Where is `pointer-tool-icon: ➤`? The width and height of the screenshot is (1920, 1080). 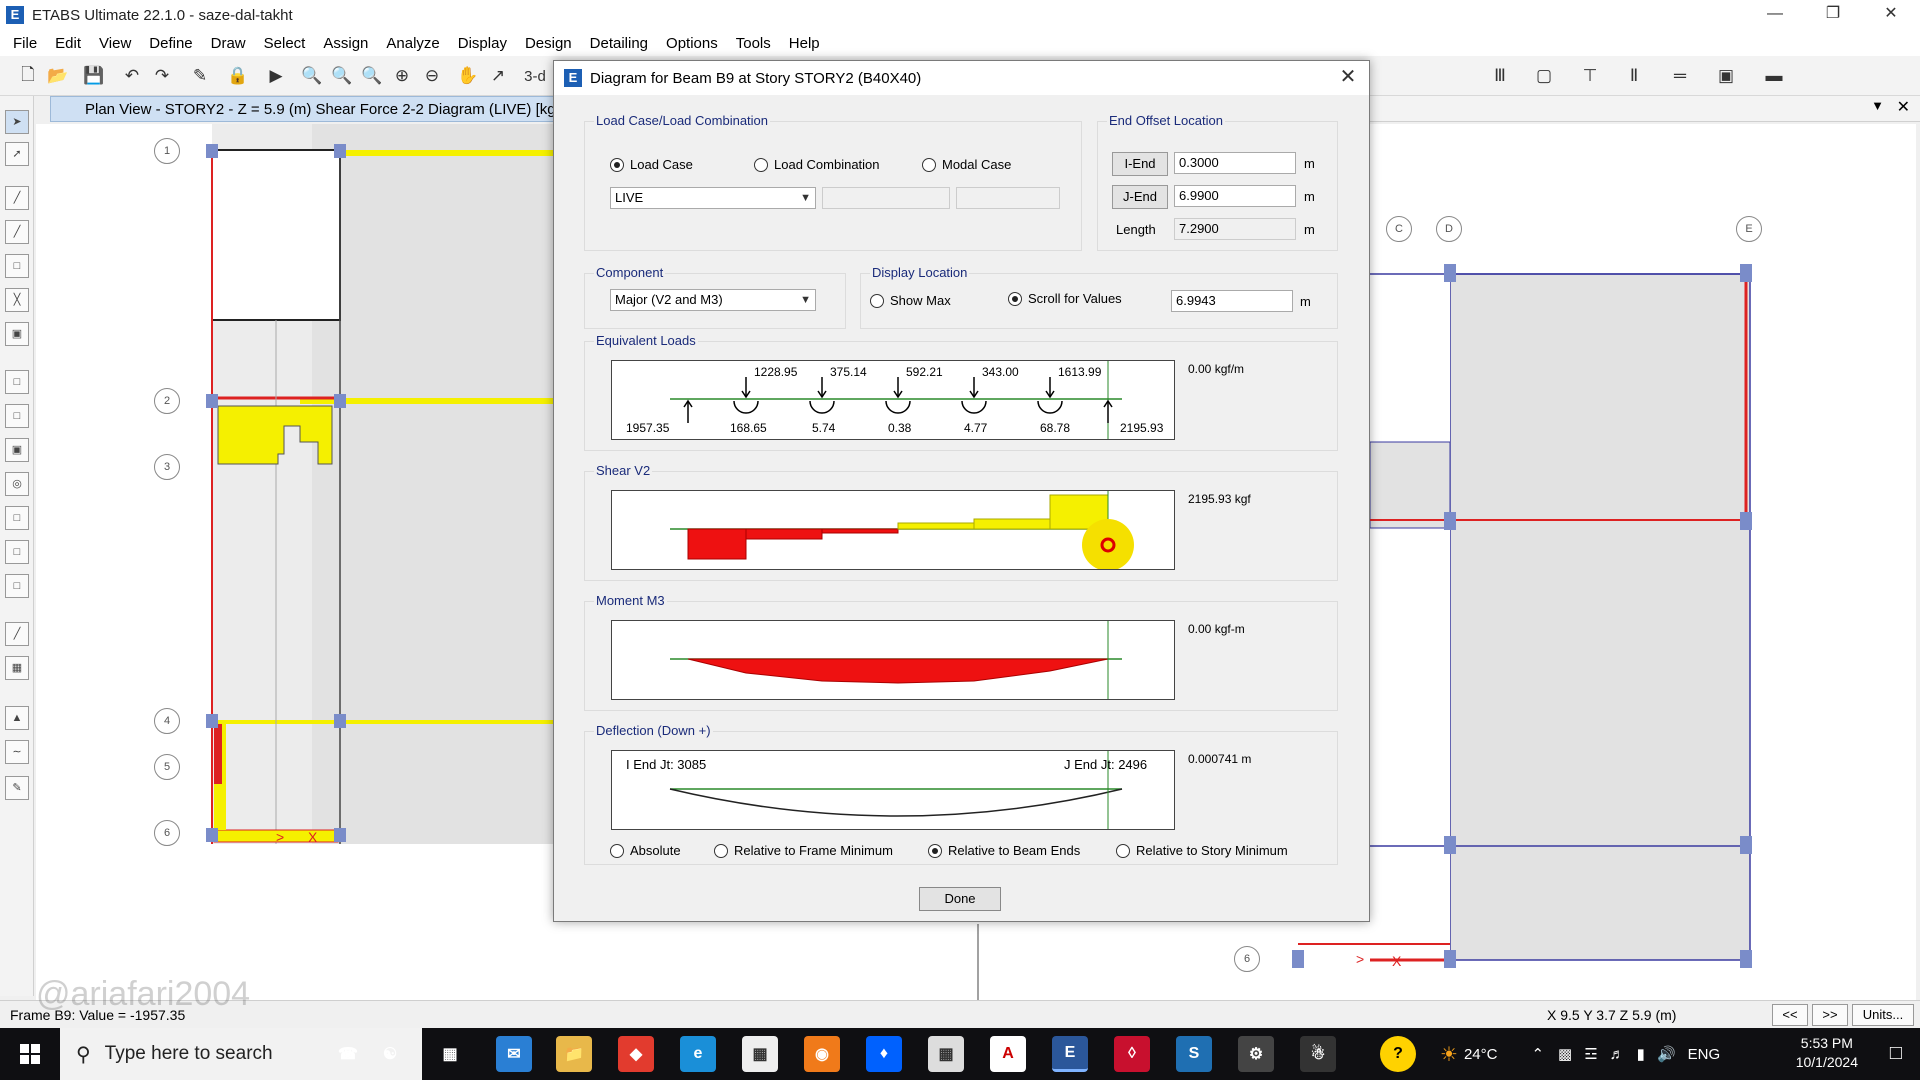 pointer-tool-icon: ➤ is located at coordinates (17, 122).